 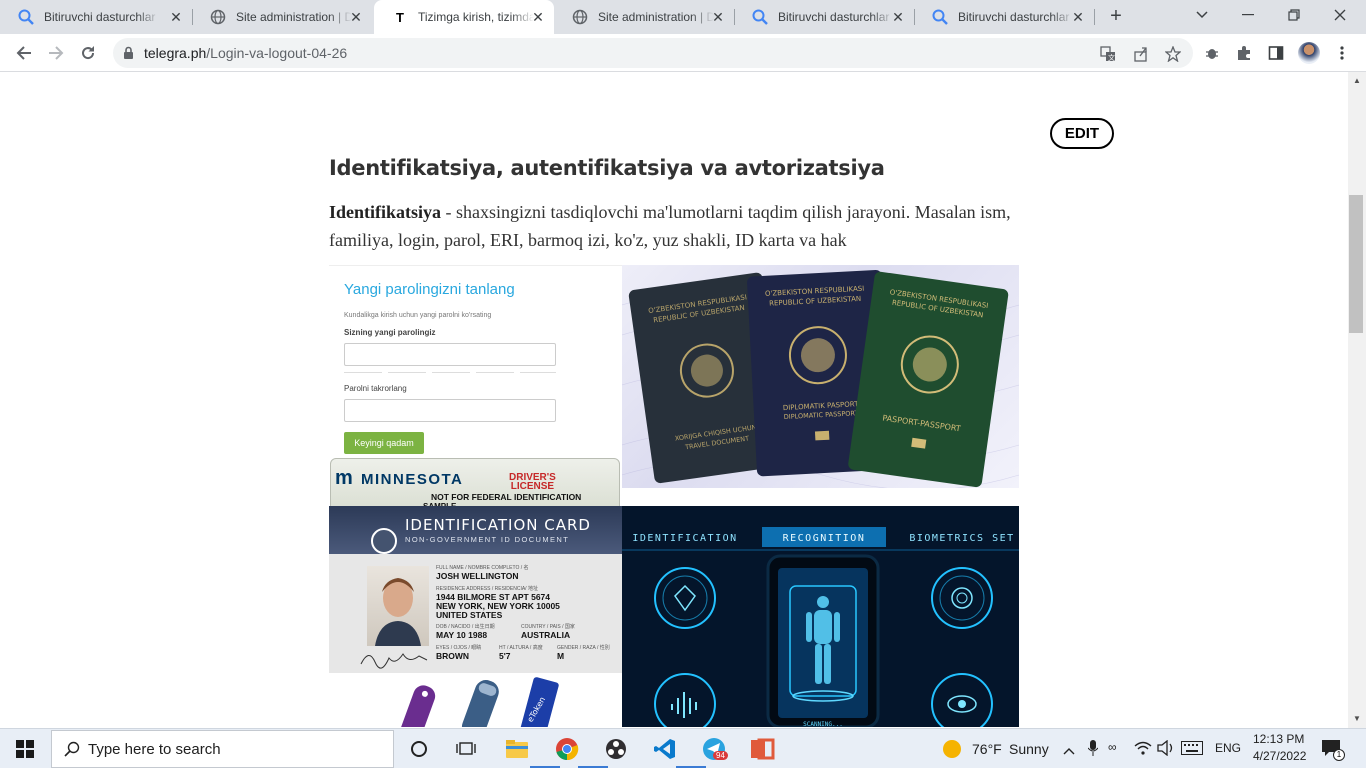 I want to click on id-country: AUSTRALIA, so click(x=546, y=635).